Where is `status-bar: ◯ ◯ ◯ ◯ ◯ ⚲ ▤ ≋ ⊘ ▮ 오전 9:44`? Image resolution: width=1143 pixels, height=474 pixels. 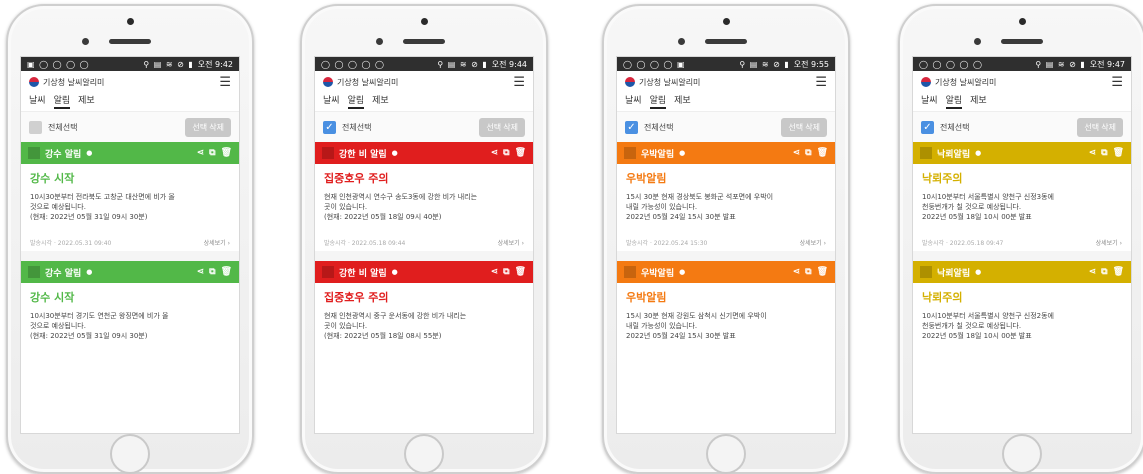 status-bar: ◯ ◯ ◯ ◯ ◯ ⚲ ▤ ≋ ⊘ ▮ 오전 9:44 is located at coordinates (424, 64).